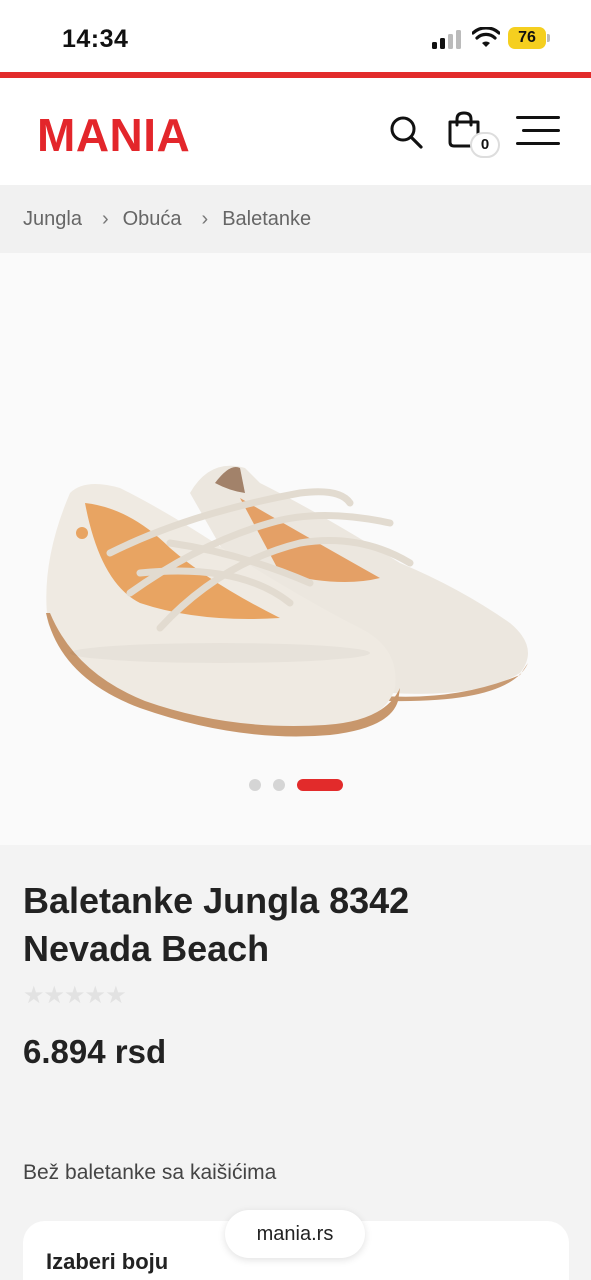  Describe the element at coordinates (320, 785) in the screenshot. I see `gallery-dot-3-active` at that location.